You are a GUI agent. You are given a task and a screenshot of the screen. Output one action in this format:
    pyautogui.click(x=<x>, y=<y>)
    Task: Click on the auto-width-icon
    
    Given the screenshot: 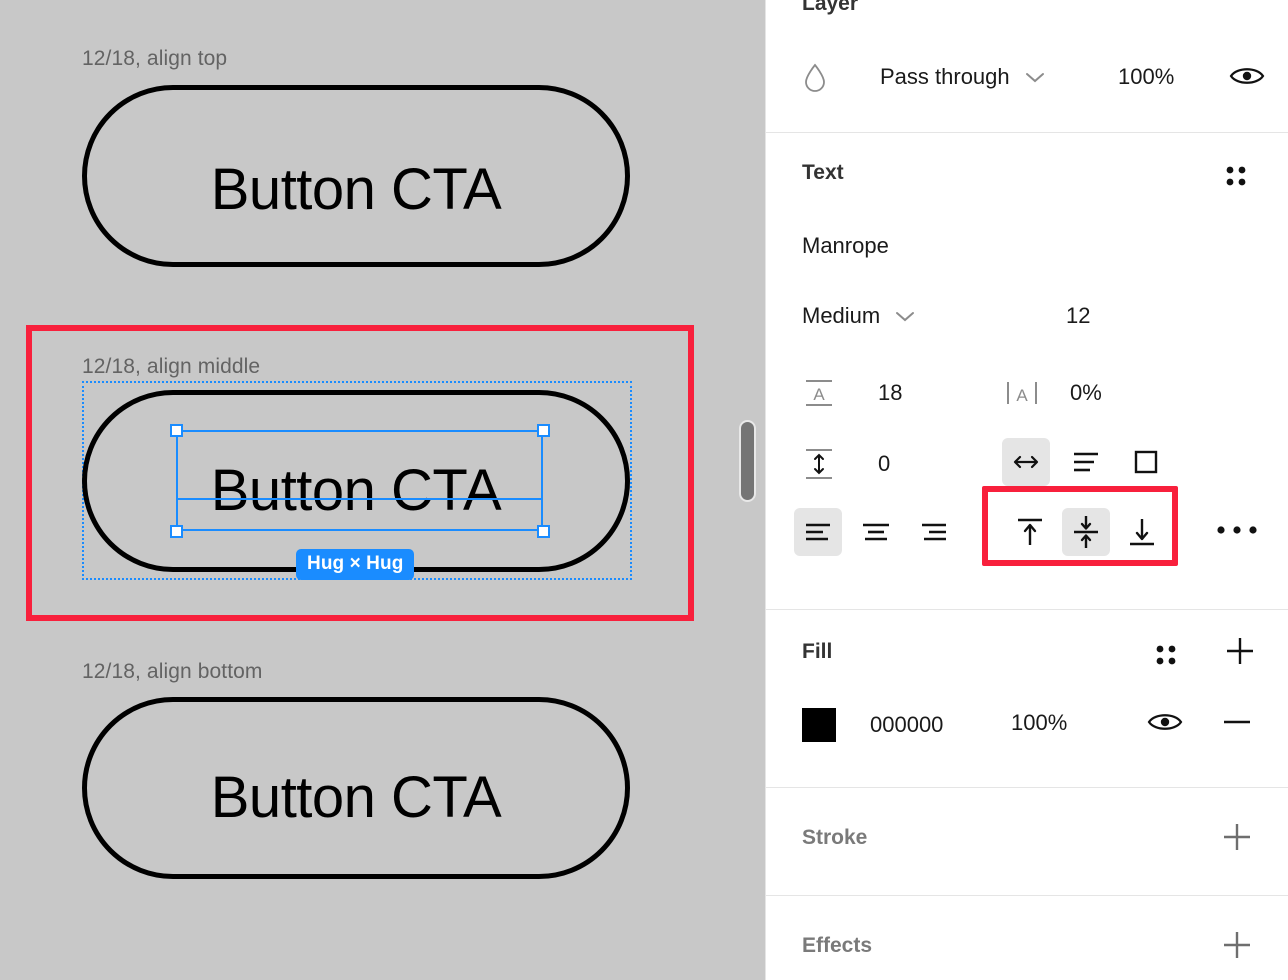 What is the action you would take?
    pyautogui.click(x=1026, y=462)
    